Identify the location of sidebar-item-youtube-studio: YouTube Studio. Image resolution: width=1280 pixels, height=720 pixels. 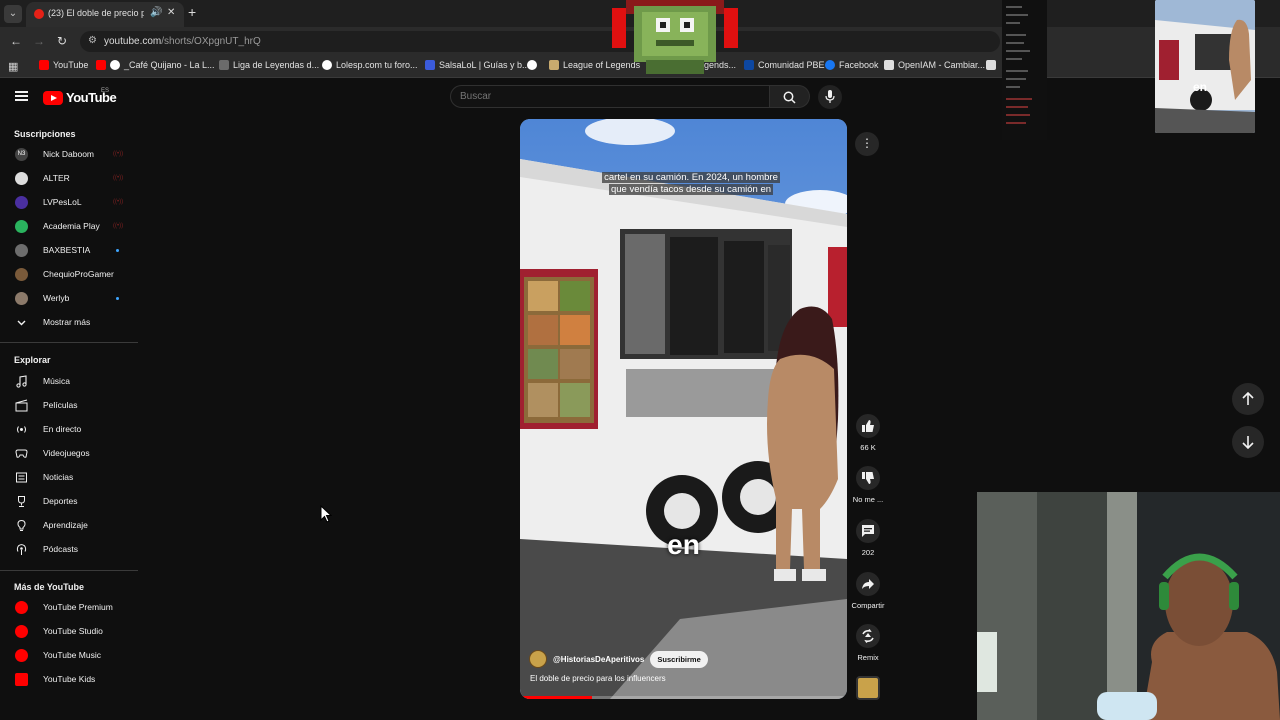
(69, 632).